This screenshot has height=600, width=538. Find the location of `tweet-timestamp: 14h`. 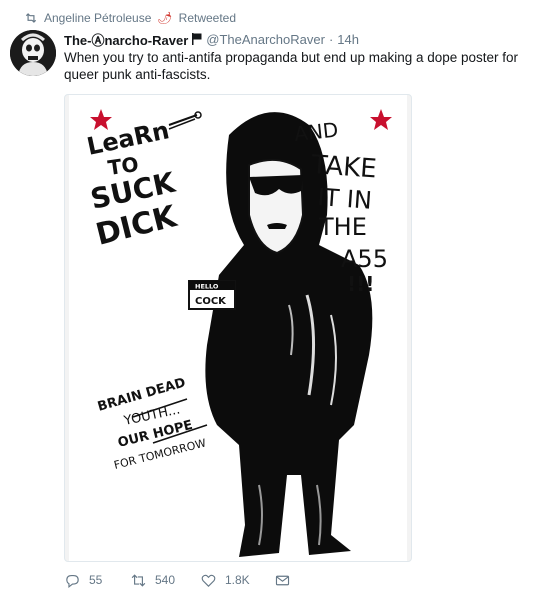

tweet-timestamp: 14h is located at coordinates (348, 39).